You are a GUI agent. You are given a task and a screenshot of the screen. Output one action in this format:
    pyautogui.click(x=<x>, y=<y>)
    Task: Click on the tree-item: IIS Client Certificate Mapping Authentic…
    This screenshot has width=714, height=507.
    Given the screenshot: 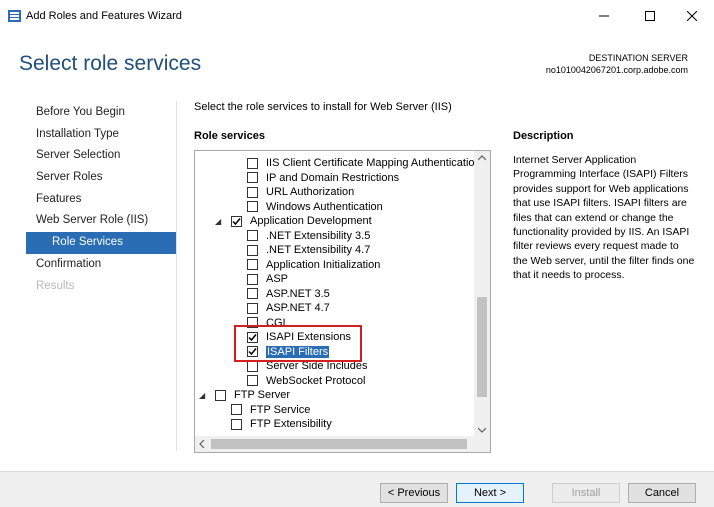 What is the action you would take?
    pyautogui.click(x=364, y=163)
    